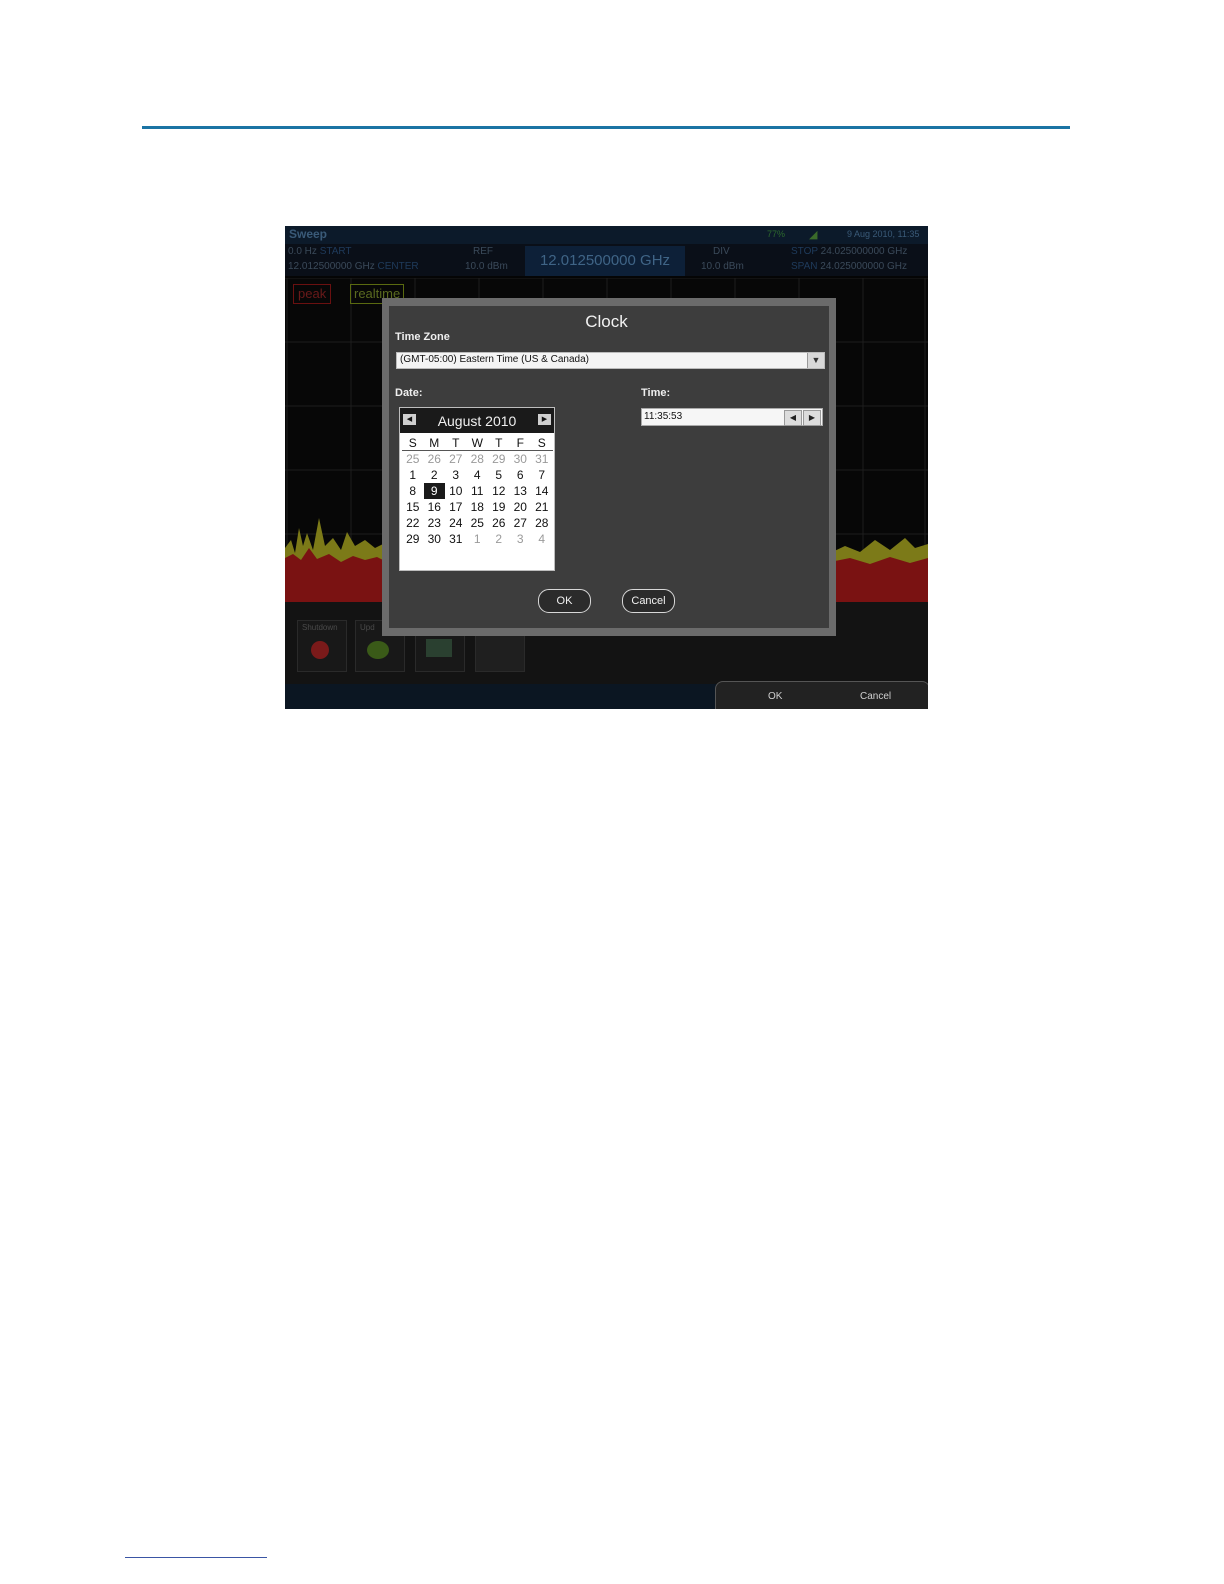 Image resolution: width=1224 pixels, height=1584 pixels. What do you see at coordinates (521, 507) in the screenshot?
I see `calendar-day: 20` at bounding box center [521, 507].